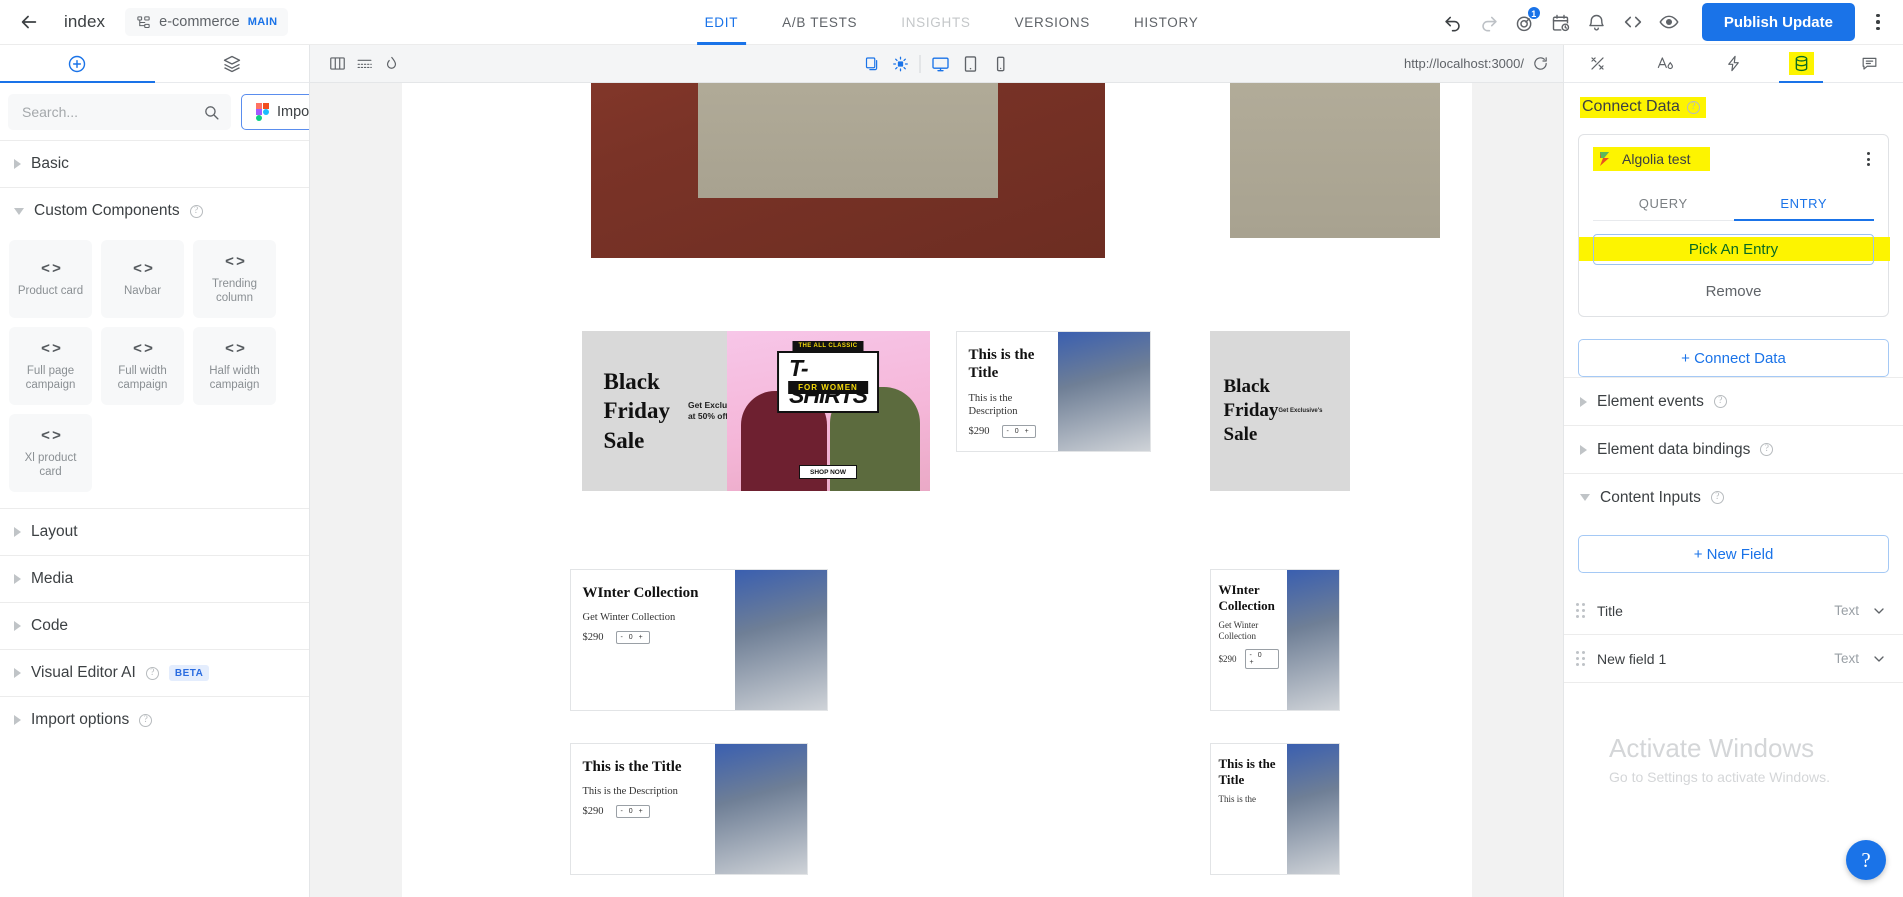 This screenshot has width=1903, height=897. Describe the element at coordinates (154, 531) in the screenshot. I see `section-layout: Layout` at that location.